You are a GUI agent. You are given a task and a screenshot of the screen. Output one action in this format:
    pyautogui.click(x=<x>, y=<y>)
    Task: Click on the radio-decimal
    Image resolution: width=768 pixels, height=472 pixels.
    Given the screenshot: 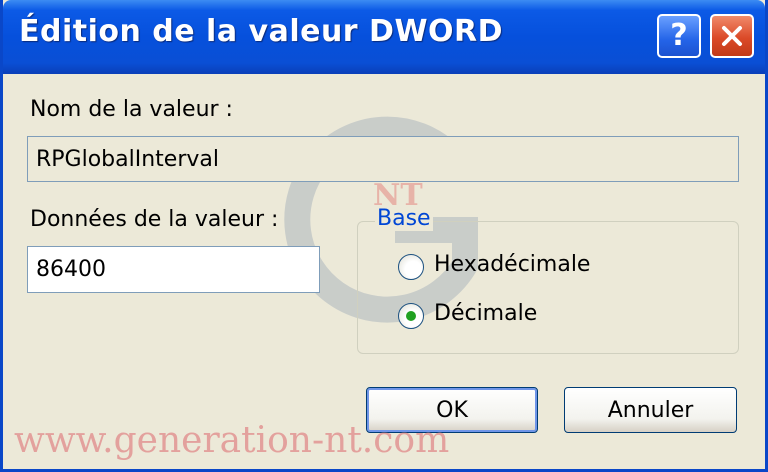 What is the action you would take?
    pyautogui.click(x=411, y=316)
    